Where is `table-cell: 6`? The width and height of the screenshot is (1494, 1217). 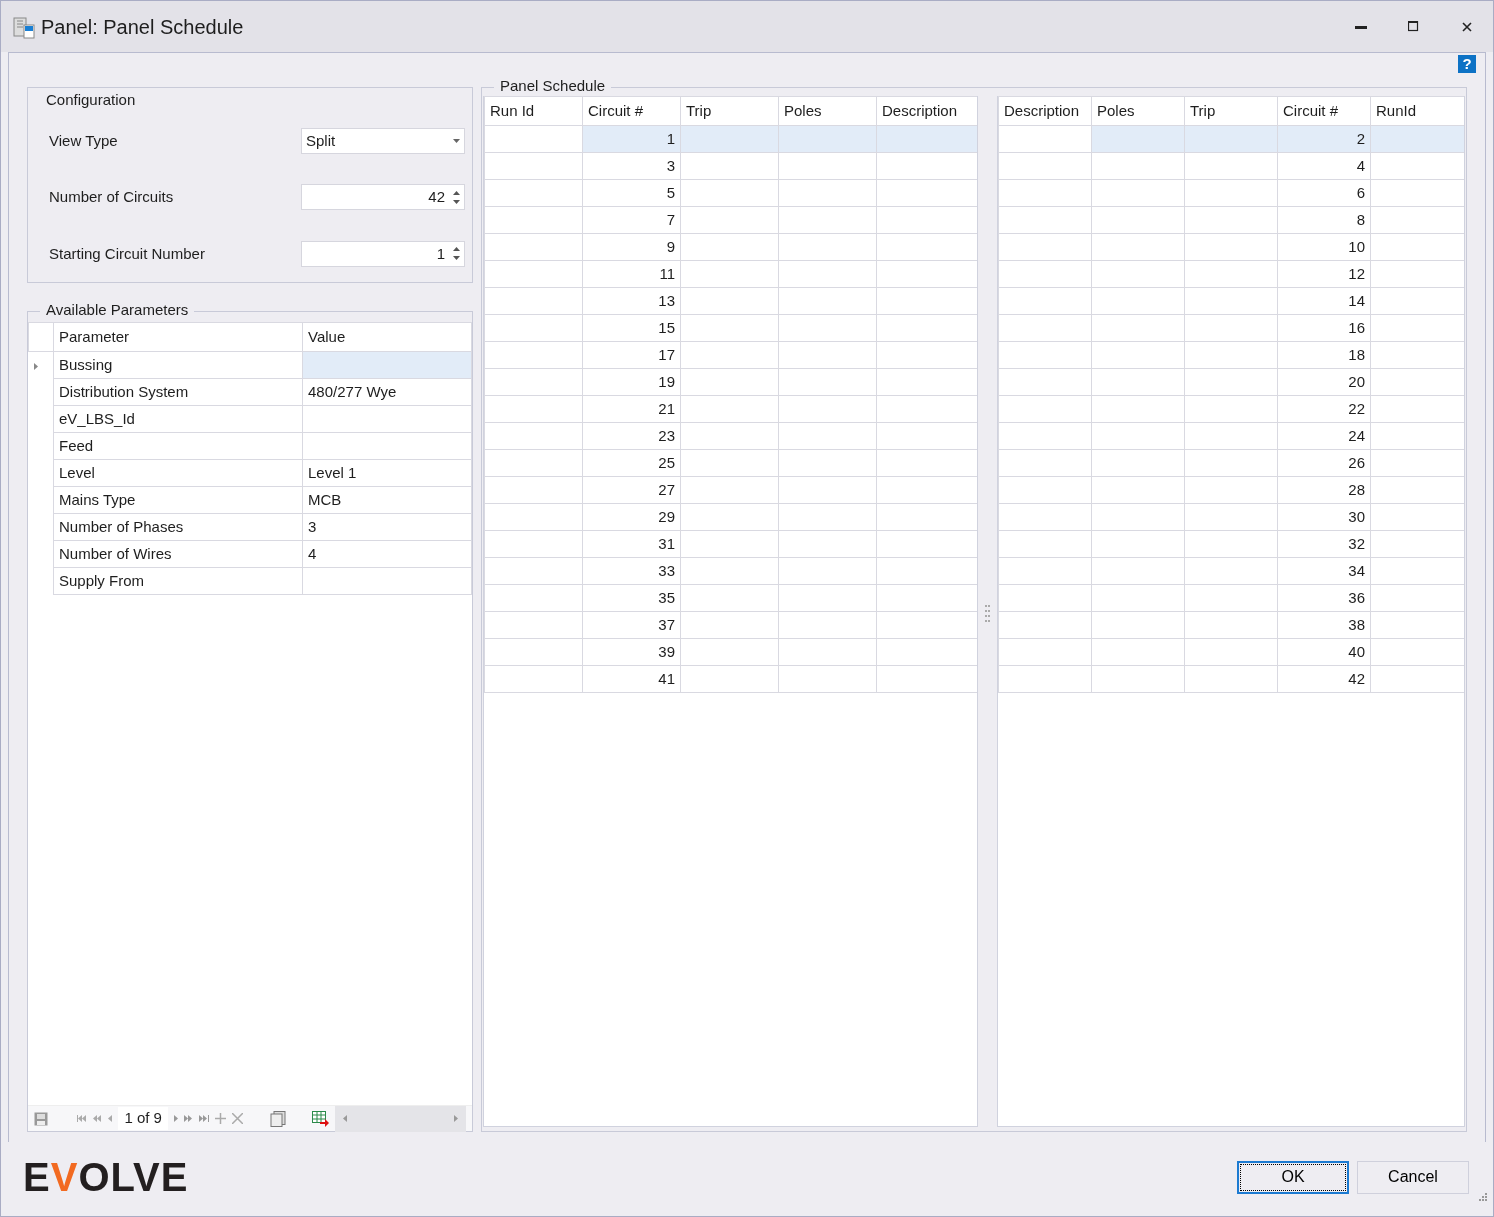 table-cell: 6 is located at coordinates (1324, 193).